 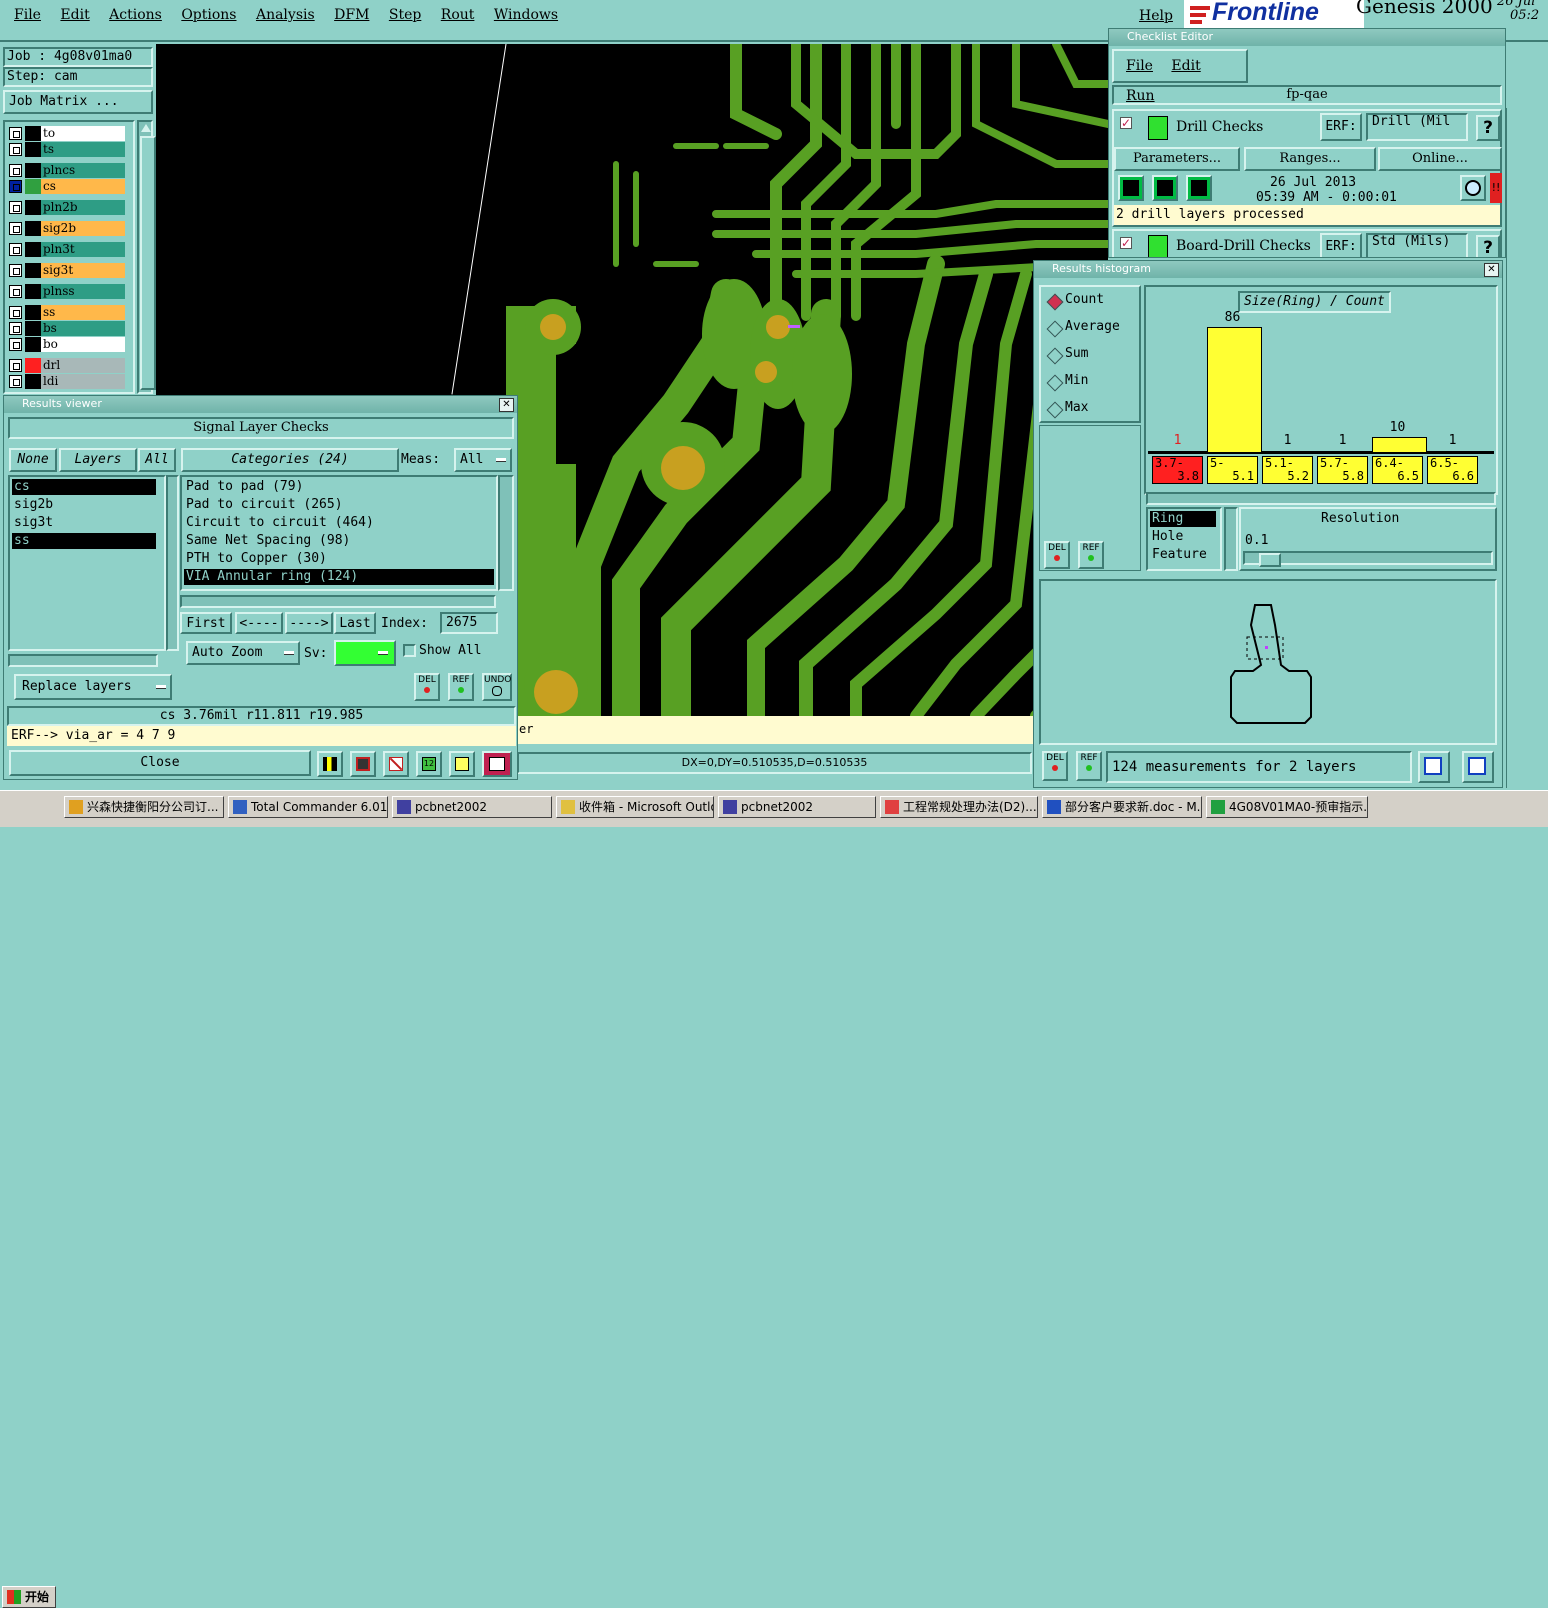 I want to click on checklist-menu-file: File, so click(x=1139, y=66).